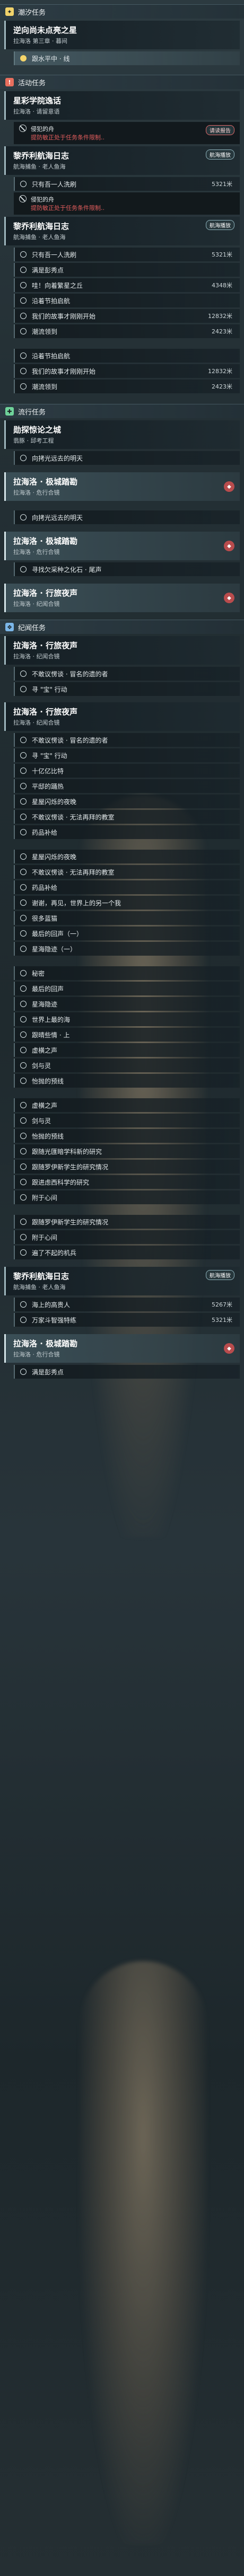 The height and width of the screenshot is (2576, 244). What do you see at coordinates (45, 30) in the screenshot?
I see `task-title: 逆向尚未点亮之星` at bounding box center [45, 30].